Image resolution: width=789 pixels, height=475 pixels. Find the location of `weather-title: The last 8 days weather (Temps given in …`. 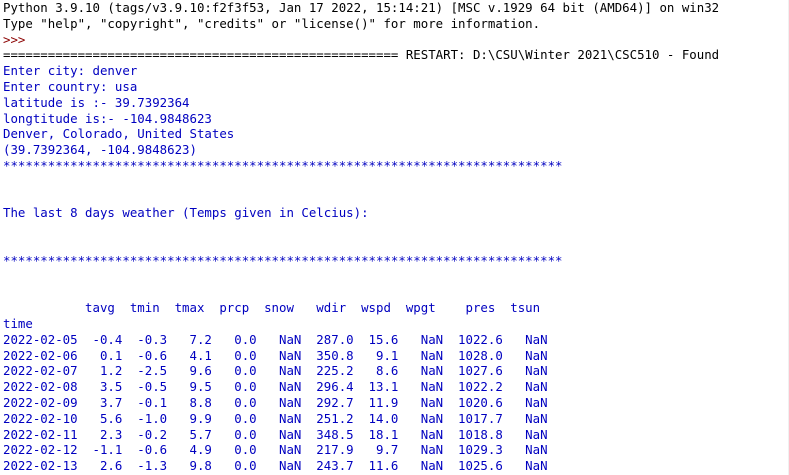

weather-title: The last 8 days weather (Temps given in … is located at coordinates (186, 213).